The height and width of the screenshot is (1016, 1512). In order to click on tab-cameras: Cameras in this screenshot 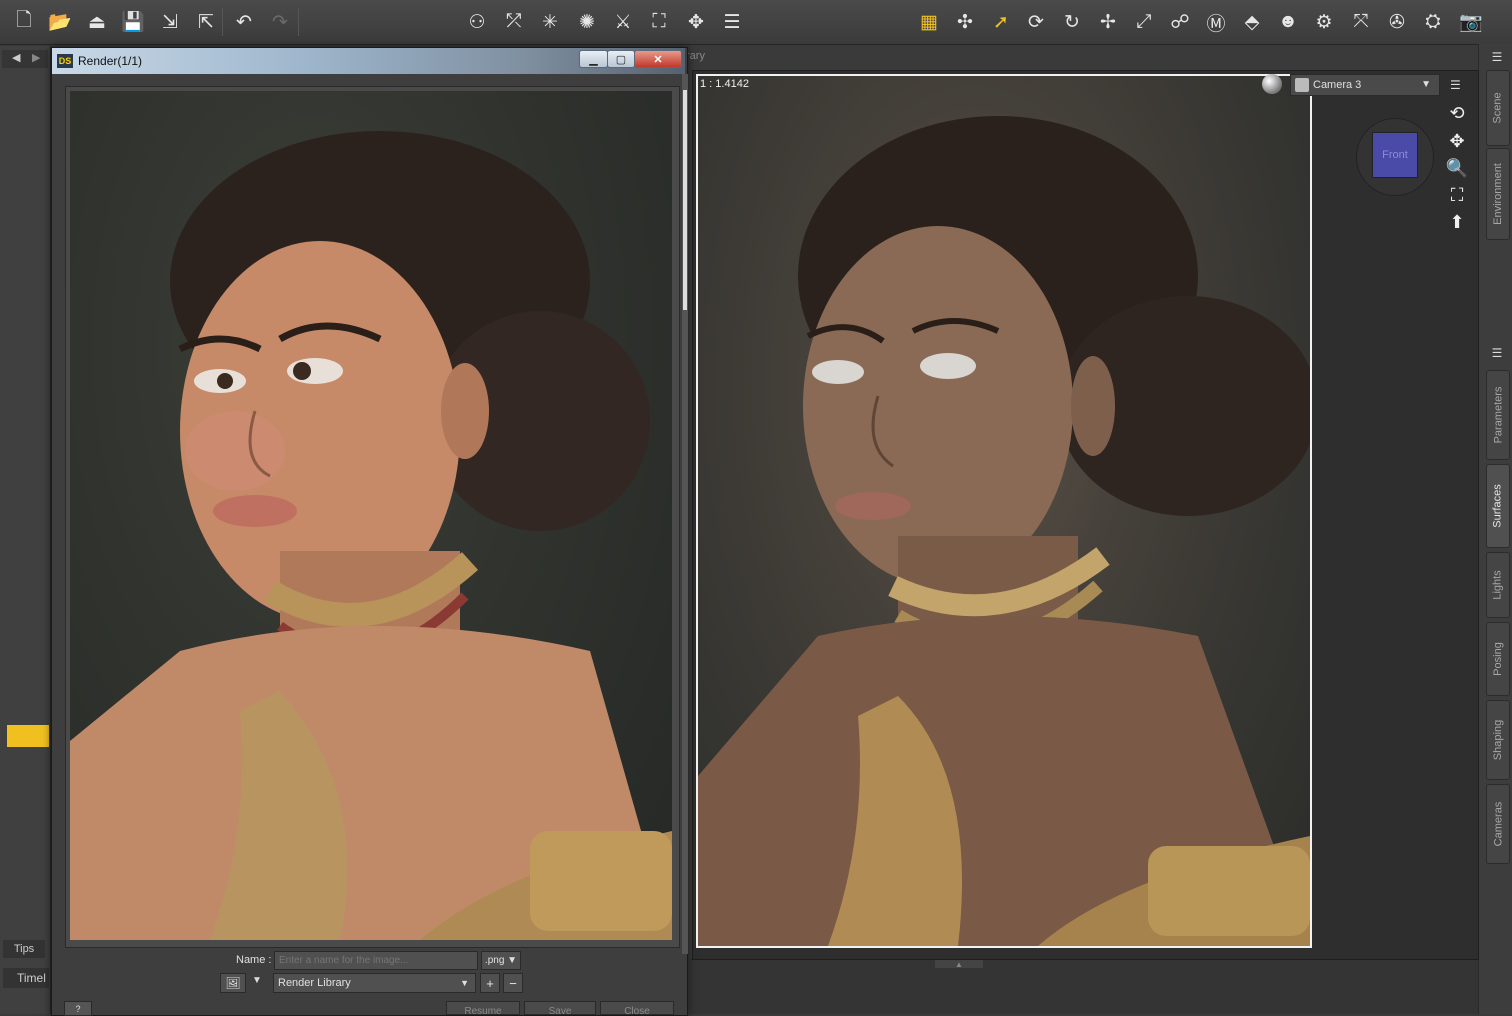, I will do `click(1498, 824)`.